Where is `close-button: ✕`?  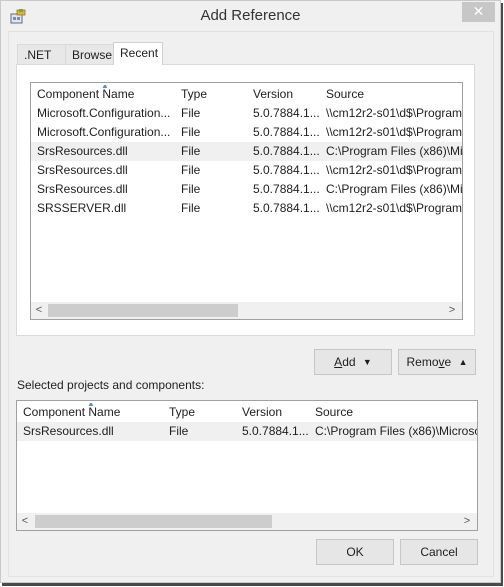 close-button: ✕ is located at coordinates (478, 12).